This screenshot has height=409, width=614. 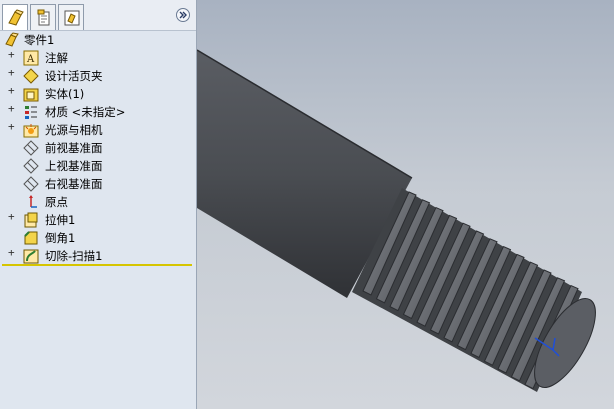 I want to click on material-icon, so click(x=31, y=112).